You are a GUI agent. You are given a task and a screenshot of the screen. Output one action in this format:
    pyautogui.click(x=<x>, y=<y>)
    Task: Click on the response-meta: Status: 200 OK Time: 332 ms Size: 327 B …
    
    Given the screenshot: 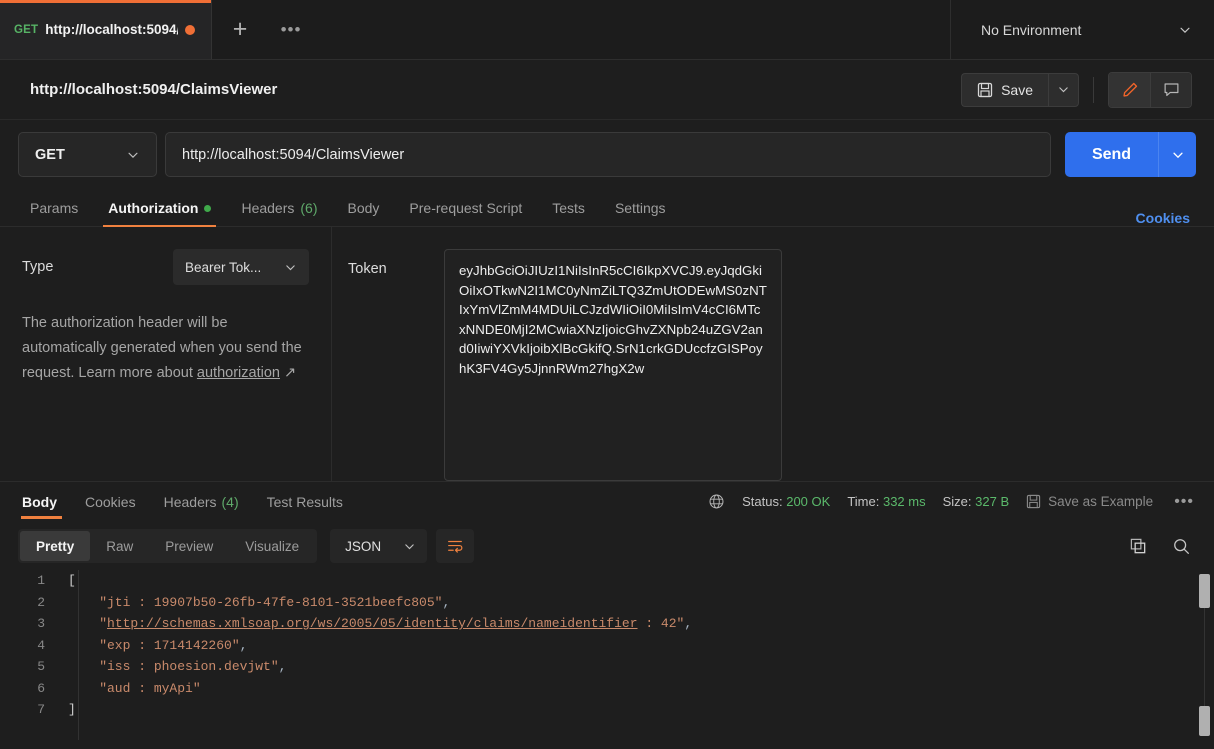 What is the action you would take?
    pyautogui.click(x=953, y=502)
    